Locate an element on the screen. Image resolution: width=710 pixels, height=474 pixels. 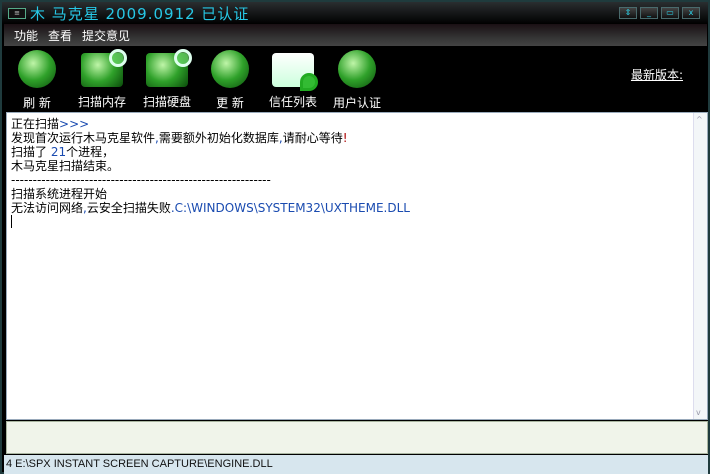
radar-icon is located at coordinates (37, 69).